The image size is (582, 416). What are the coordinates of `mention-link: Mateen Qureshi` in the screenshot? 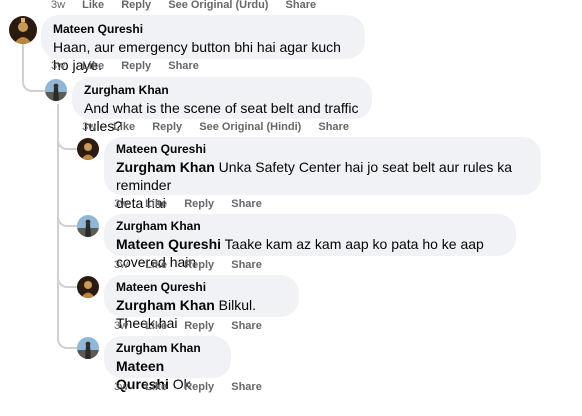 It's located at (168, 244).